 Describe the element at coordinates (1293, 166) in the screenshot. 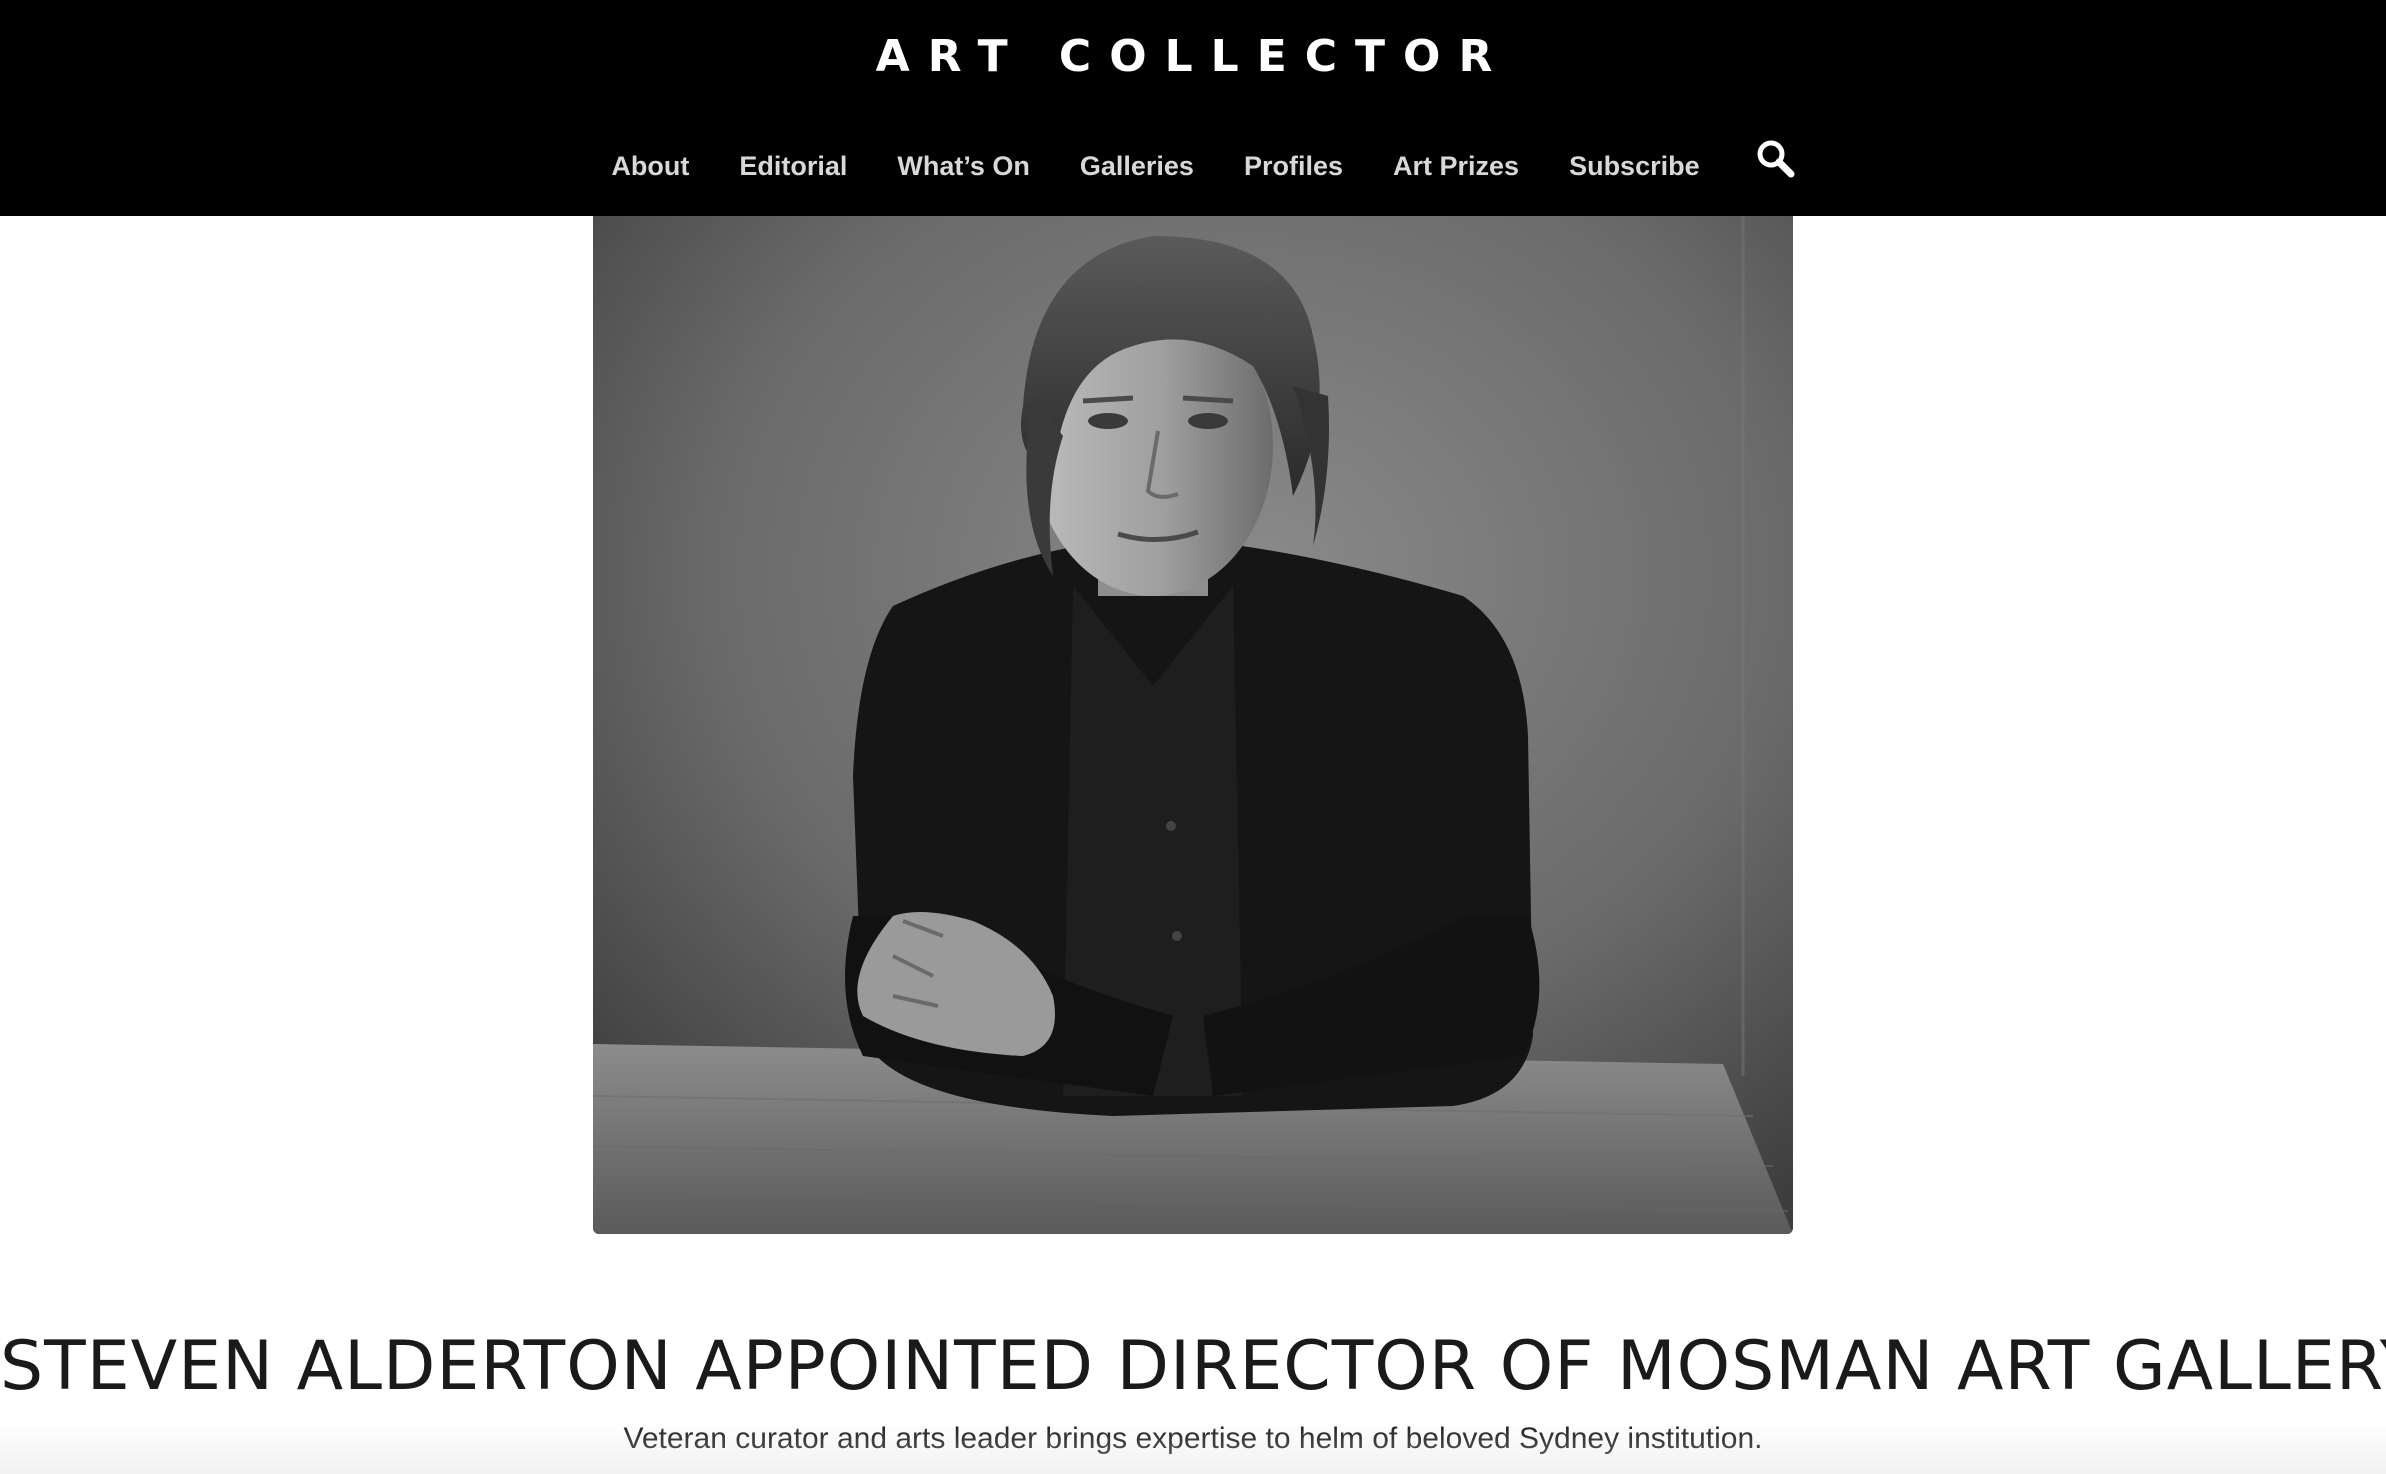

I see `nav-item-profiles: Profiles` at that location.